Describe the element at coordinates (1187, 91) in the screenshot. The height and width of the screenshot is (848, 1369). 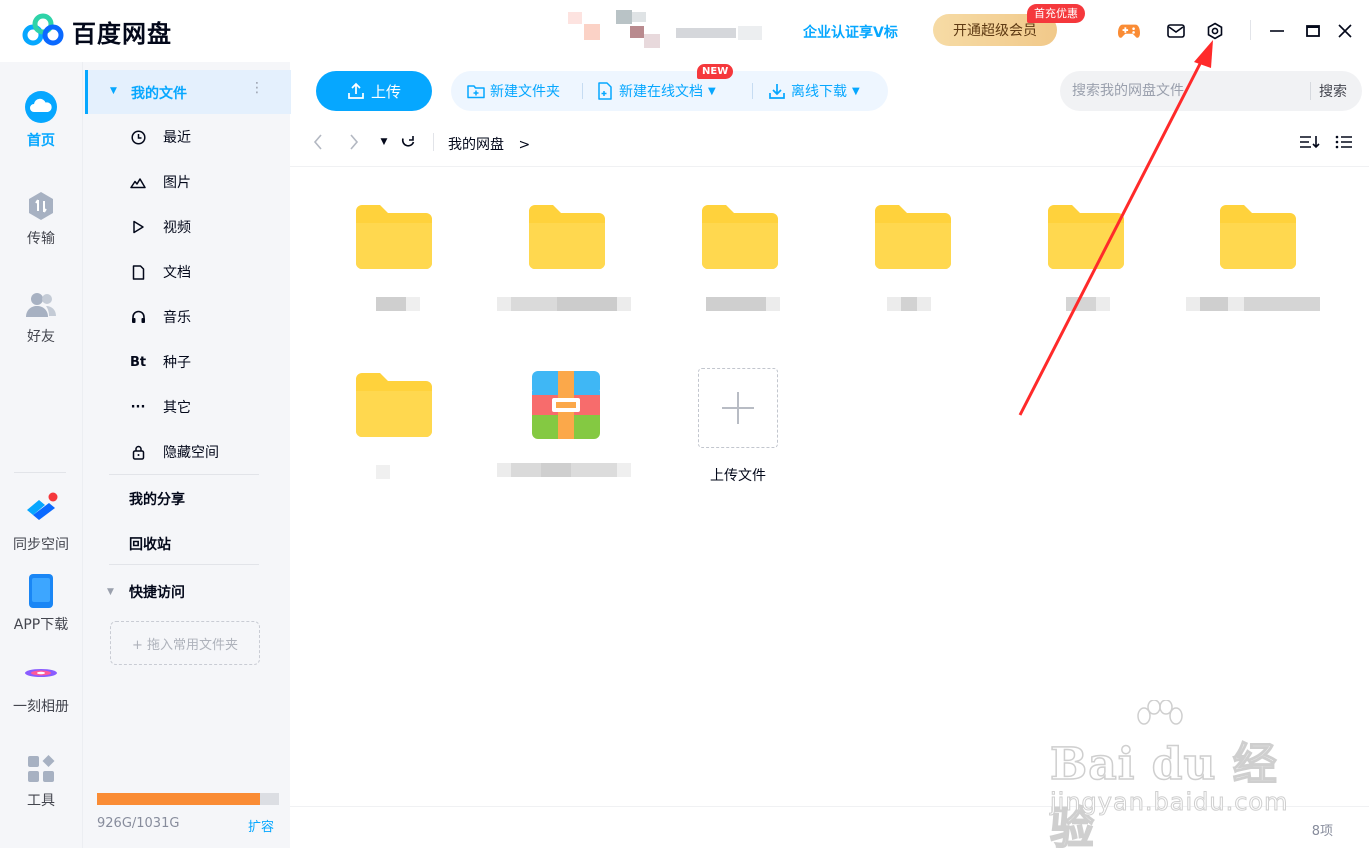
I see `search-input` at that location.